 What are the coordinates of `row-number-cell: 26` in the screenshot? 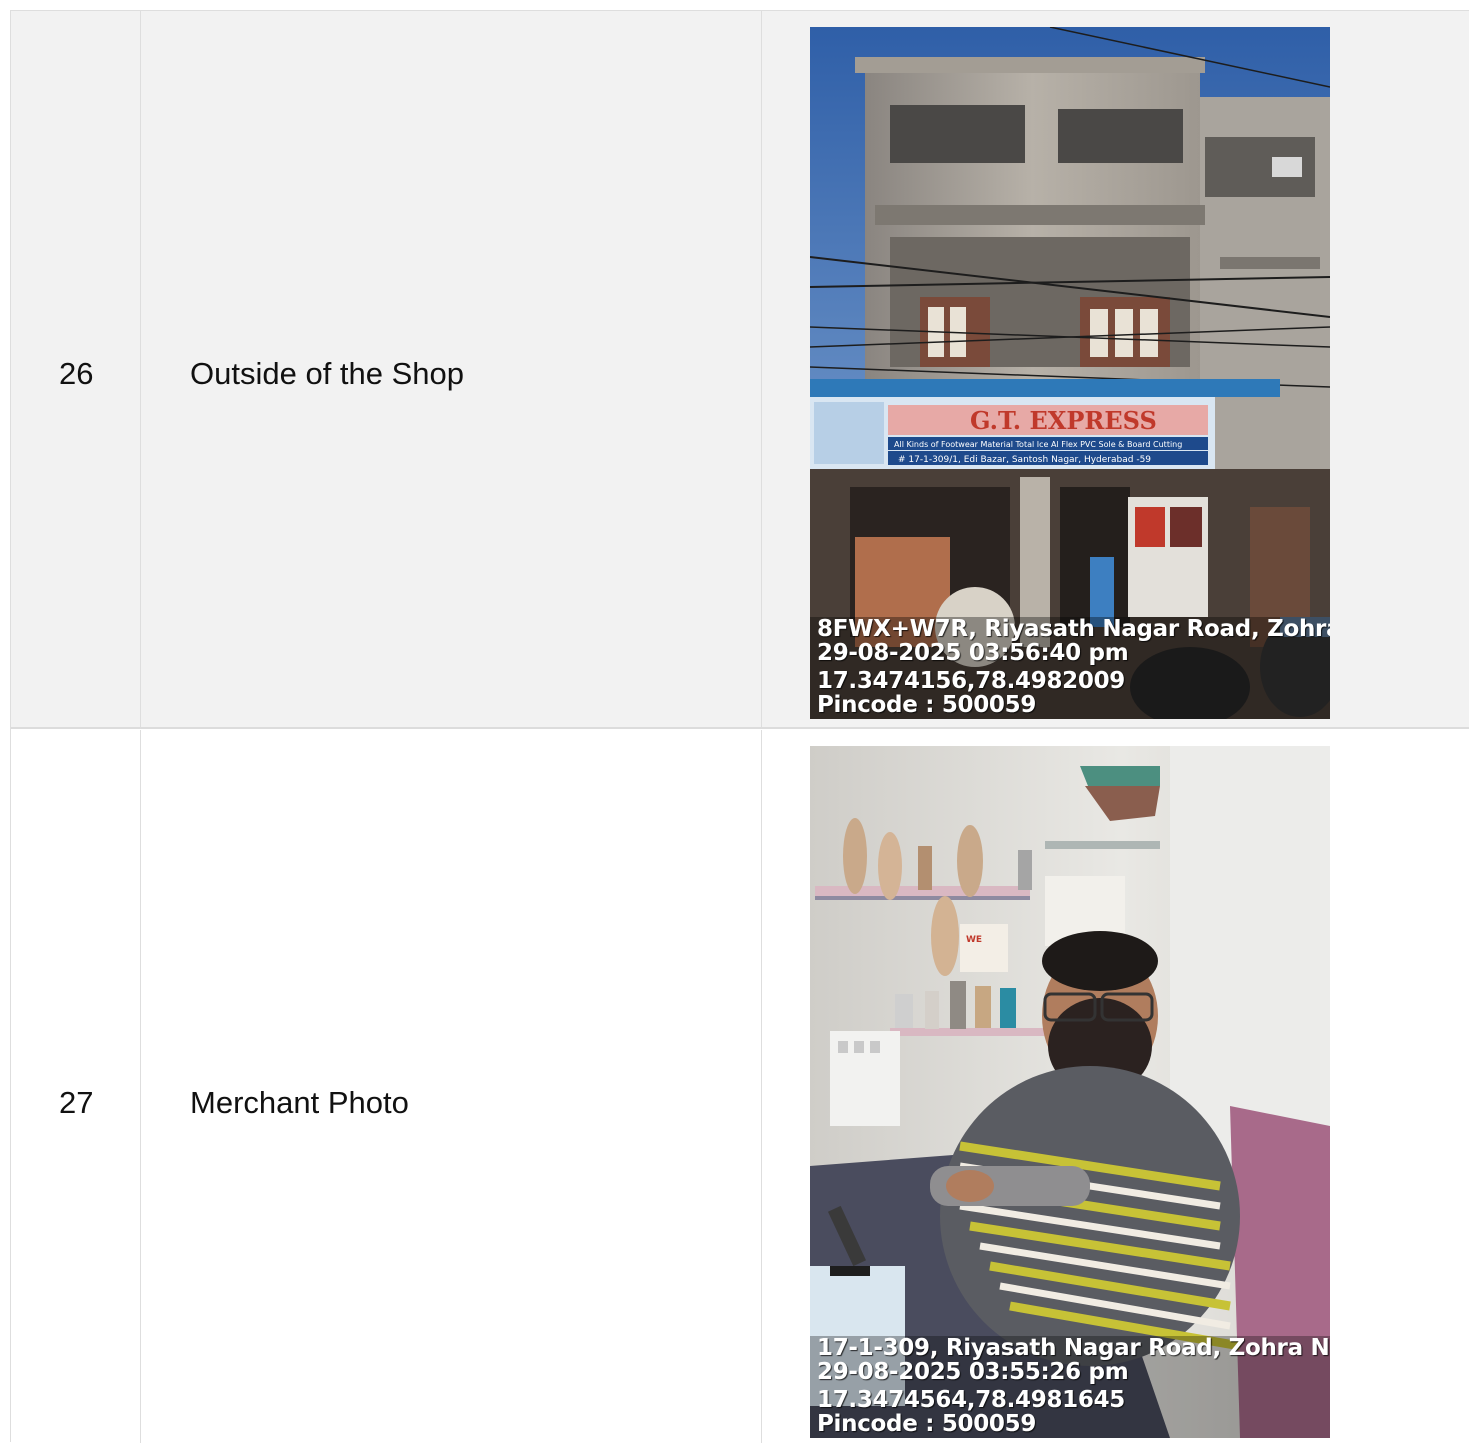 It's located at (76, 369).